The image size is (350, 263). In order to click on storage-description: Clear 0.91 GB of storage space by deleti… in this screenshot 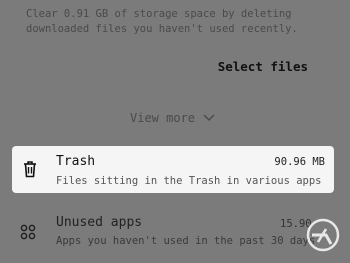, I will do `click(162, 21)`.